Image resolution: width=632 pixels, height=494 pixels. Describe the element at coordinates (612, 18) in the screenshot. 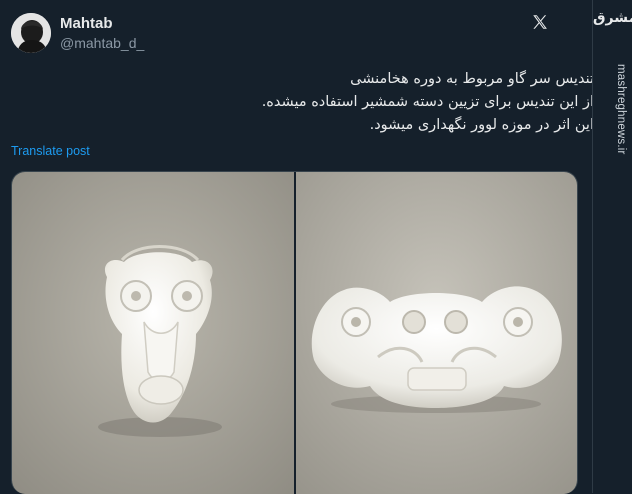

I see `watermark-logo: مشرق` at that location.